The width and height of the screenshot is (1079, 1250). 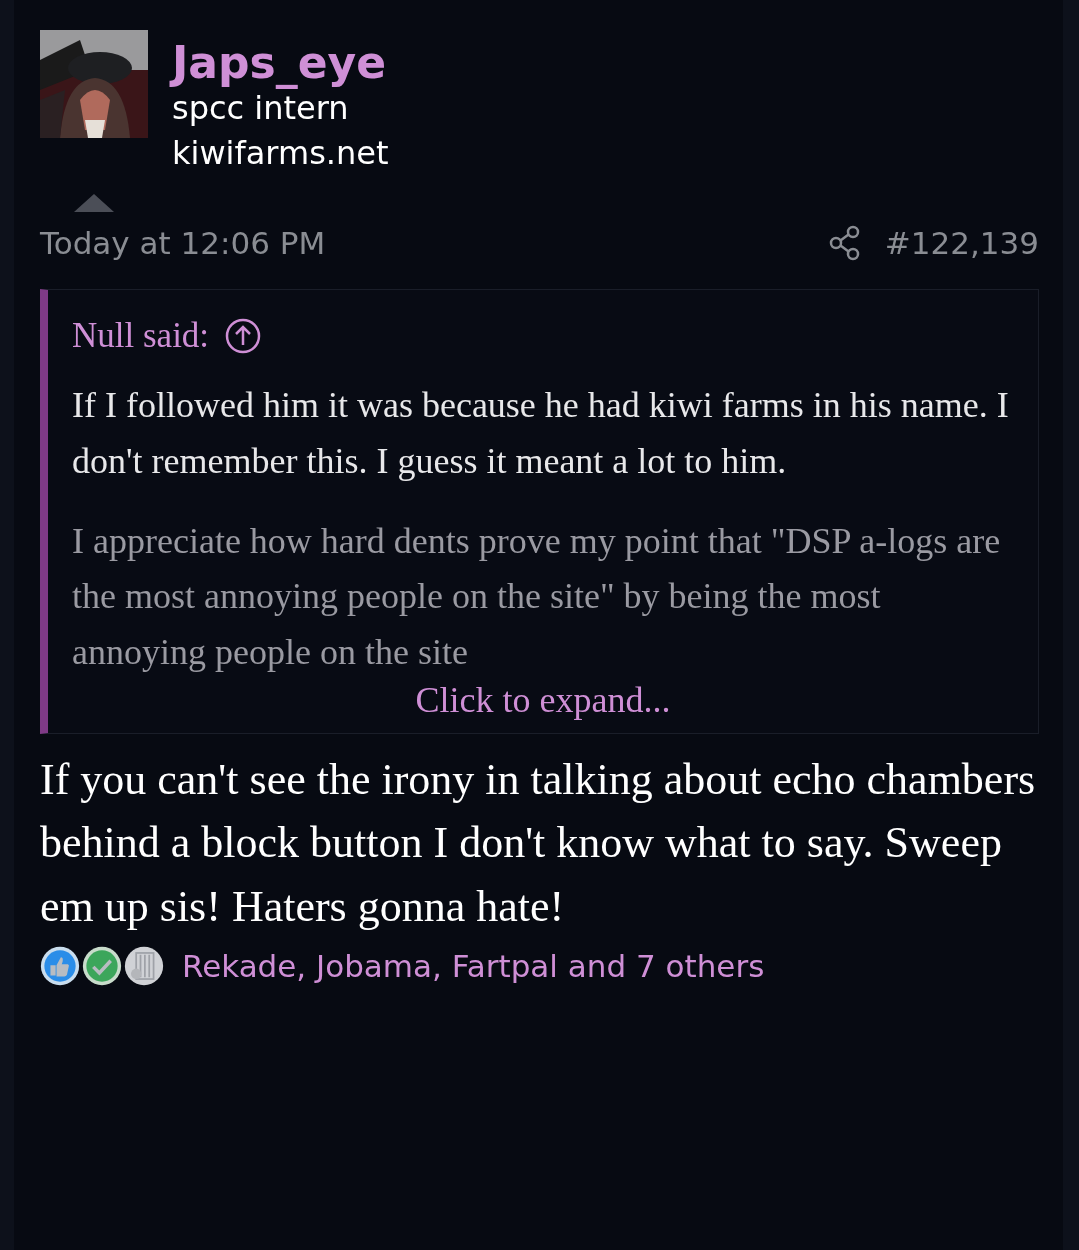 I want to click on post-body: If you can't see the irony in talking about echo chambers behind a block button I don't know what to say. Sweep em up sis! Haters gonna hate!, so click(x=538, y=843).